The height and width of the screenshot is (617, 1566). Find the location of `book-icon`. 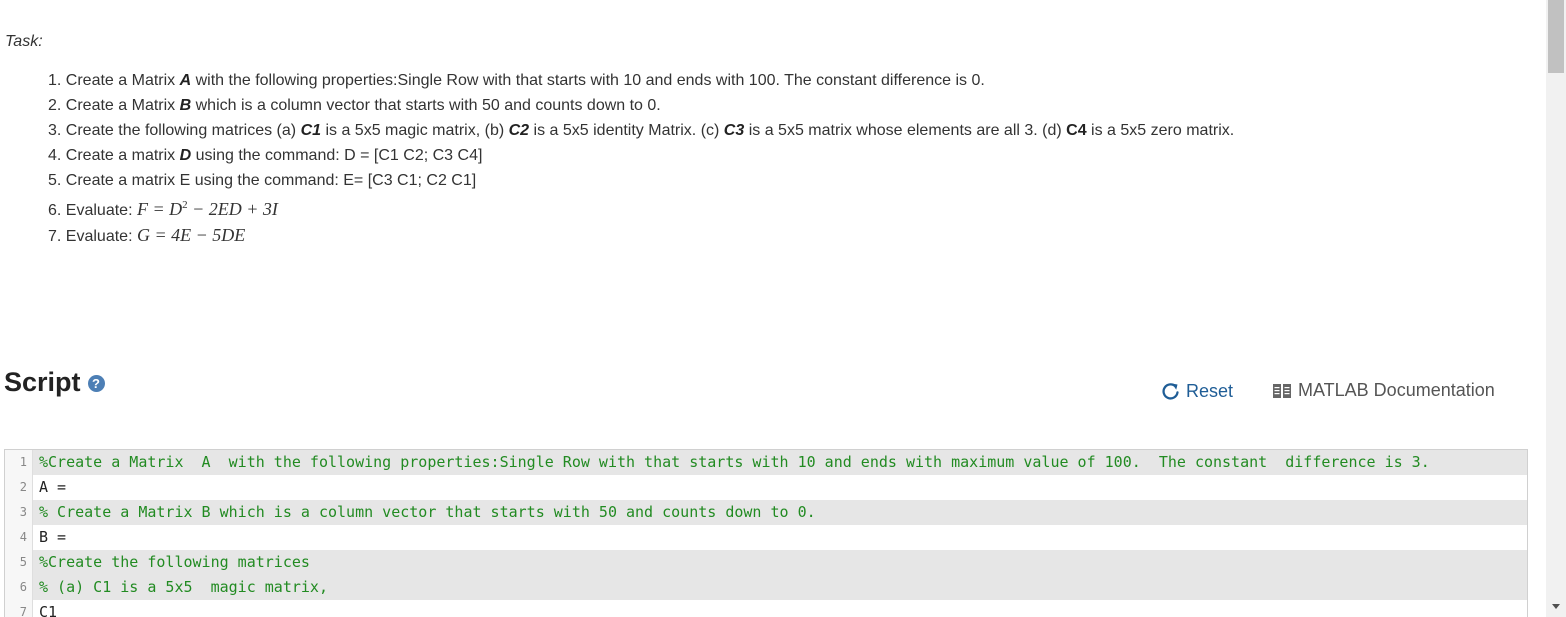

book-icon is located at coordinates (1282, 390).